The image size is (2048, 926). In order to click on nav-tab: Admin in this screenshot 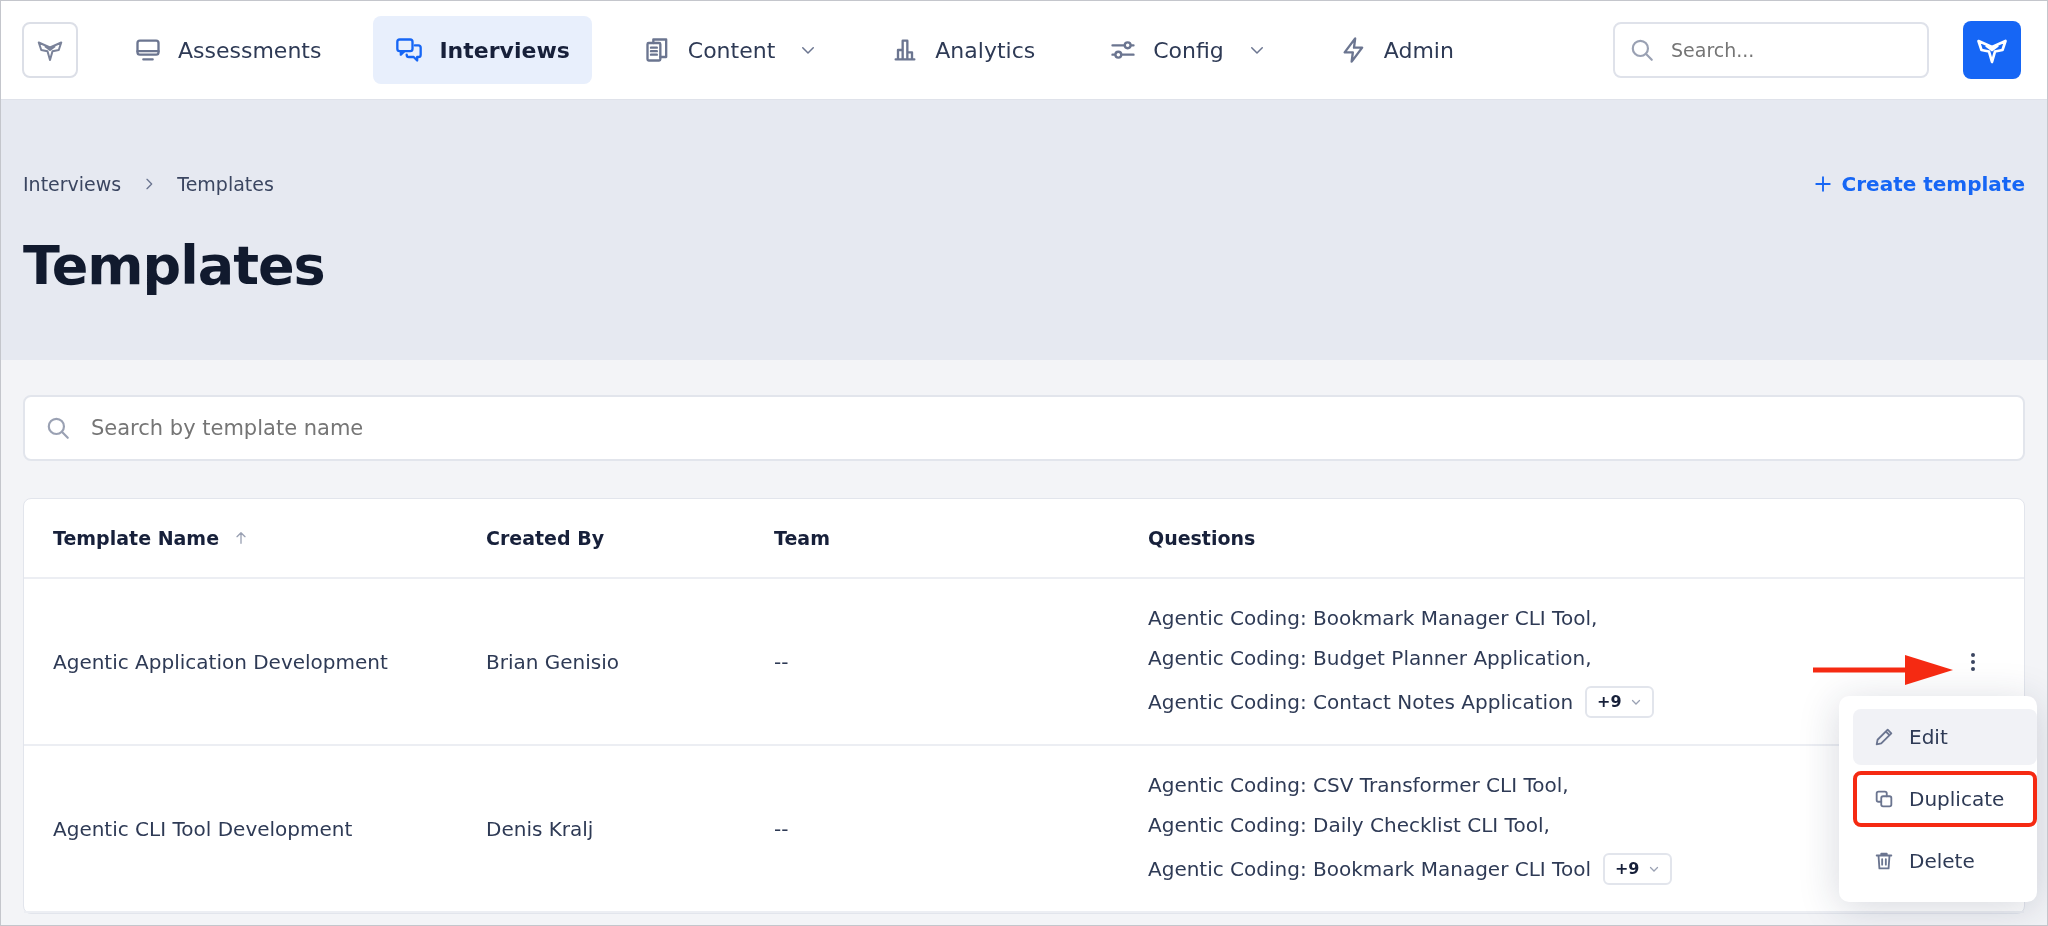, I will do `click(1396, 50)`.